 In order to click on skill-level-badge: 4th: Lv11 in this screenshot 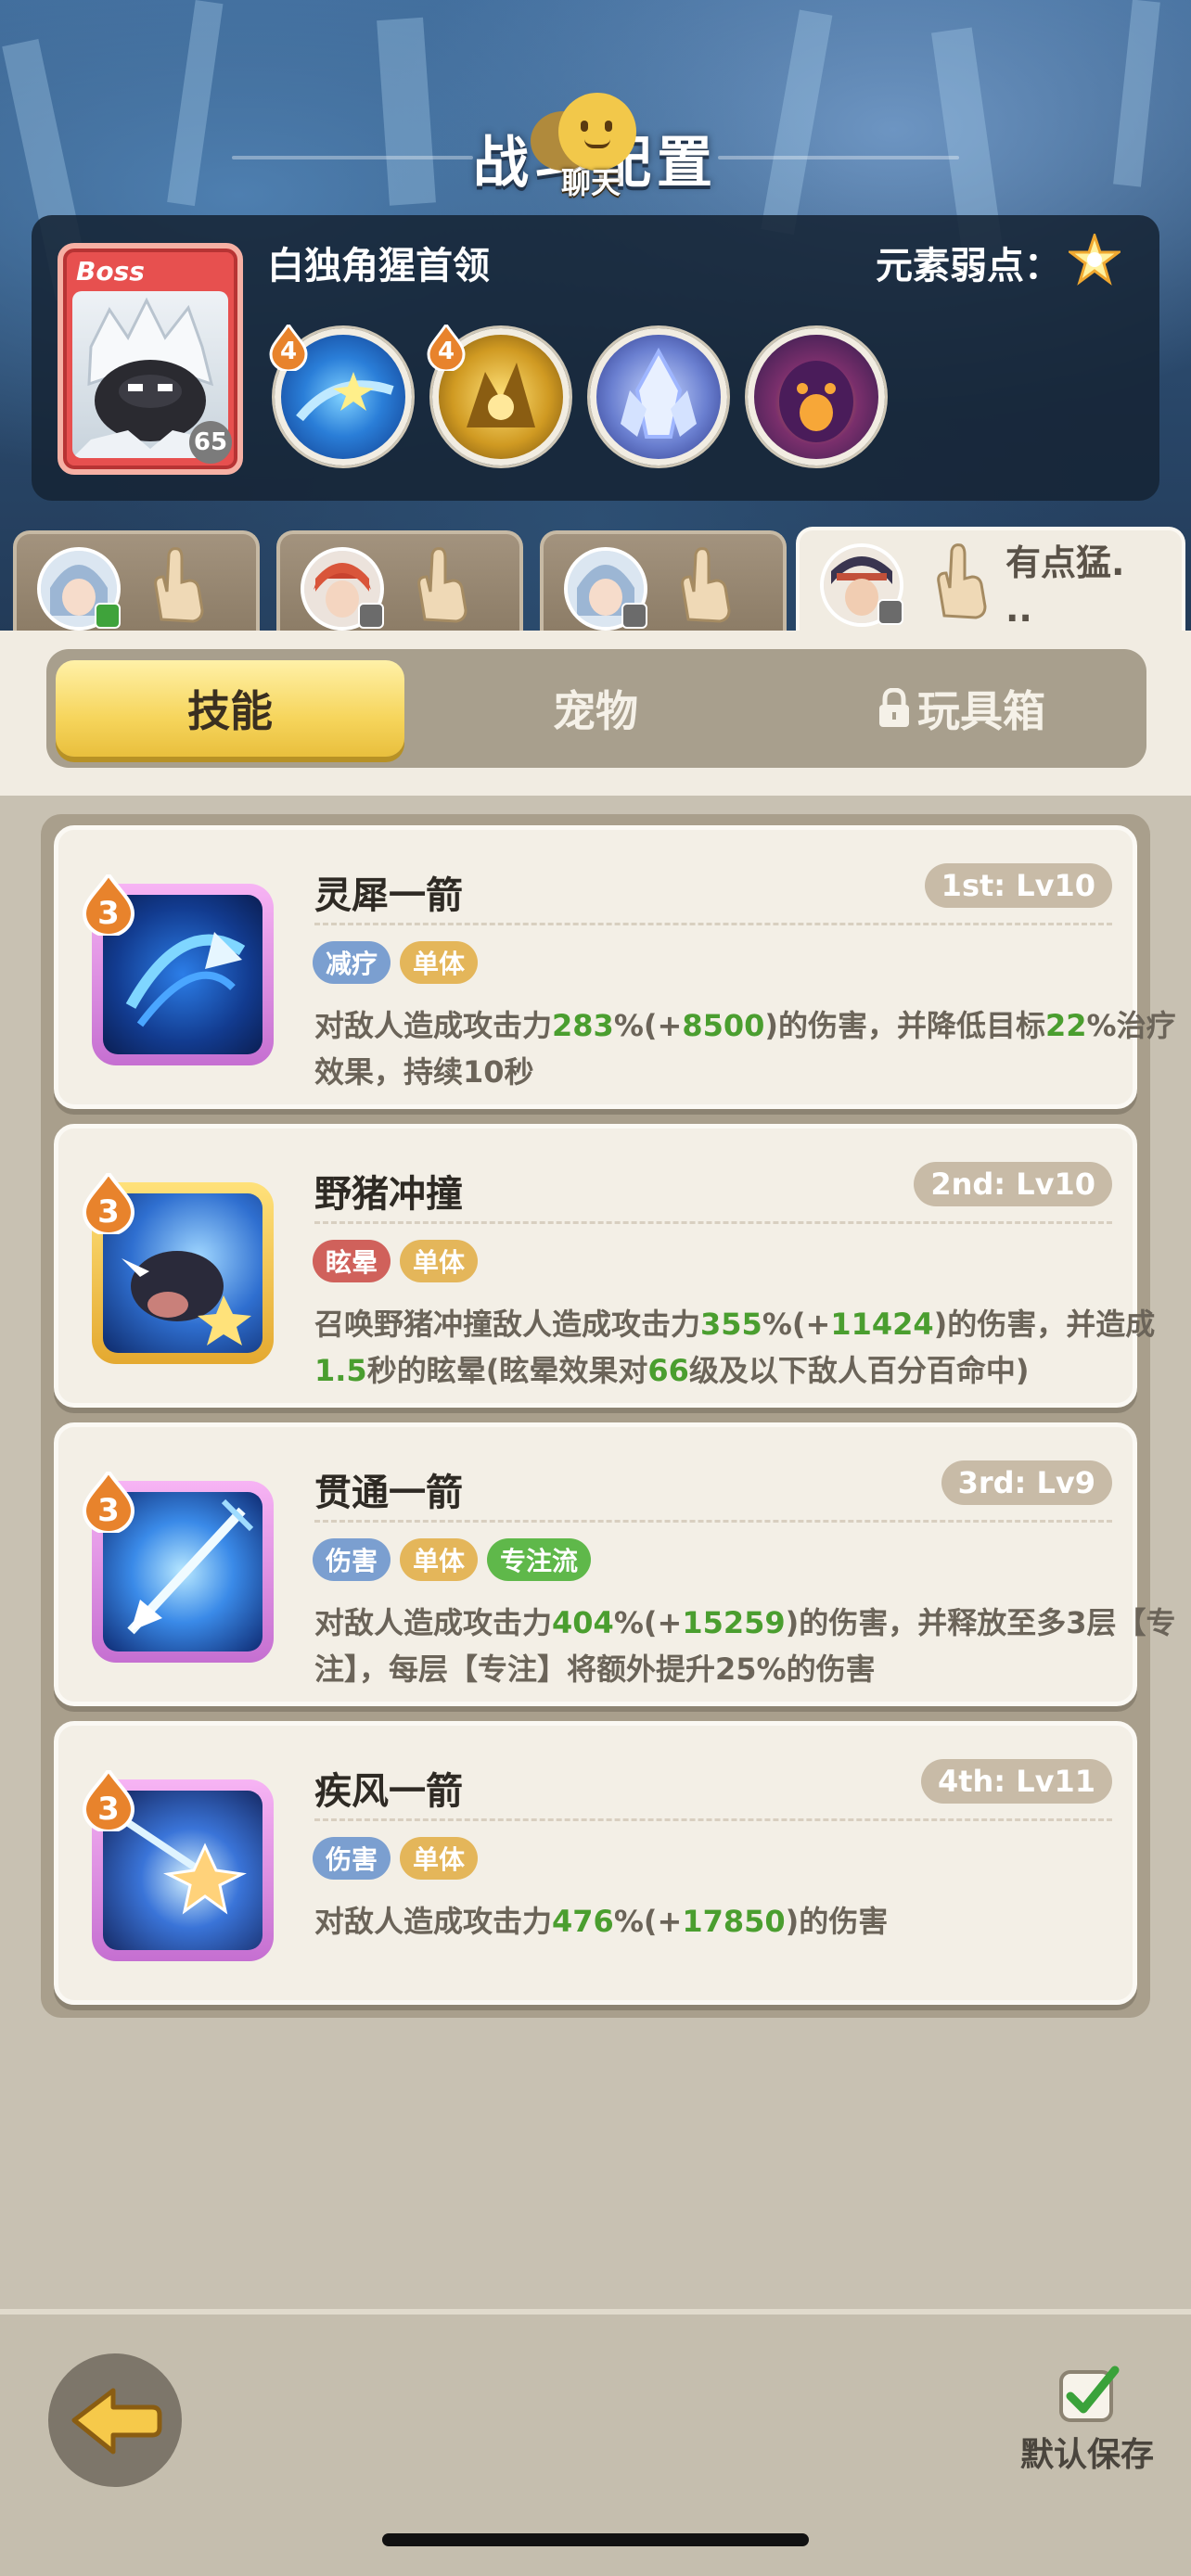, I will do `click(1016, 1781)`.